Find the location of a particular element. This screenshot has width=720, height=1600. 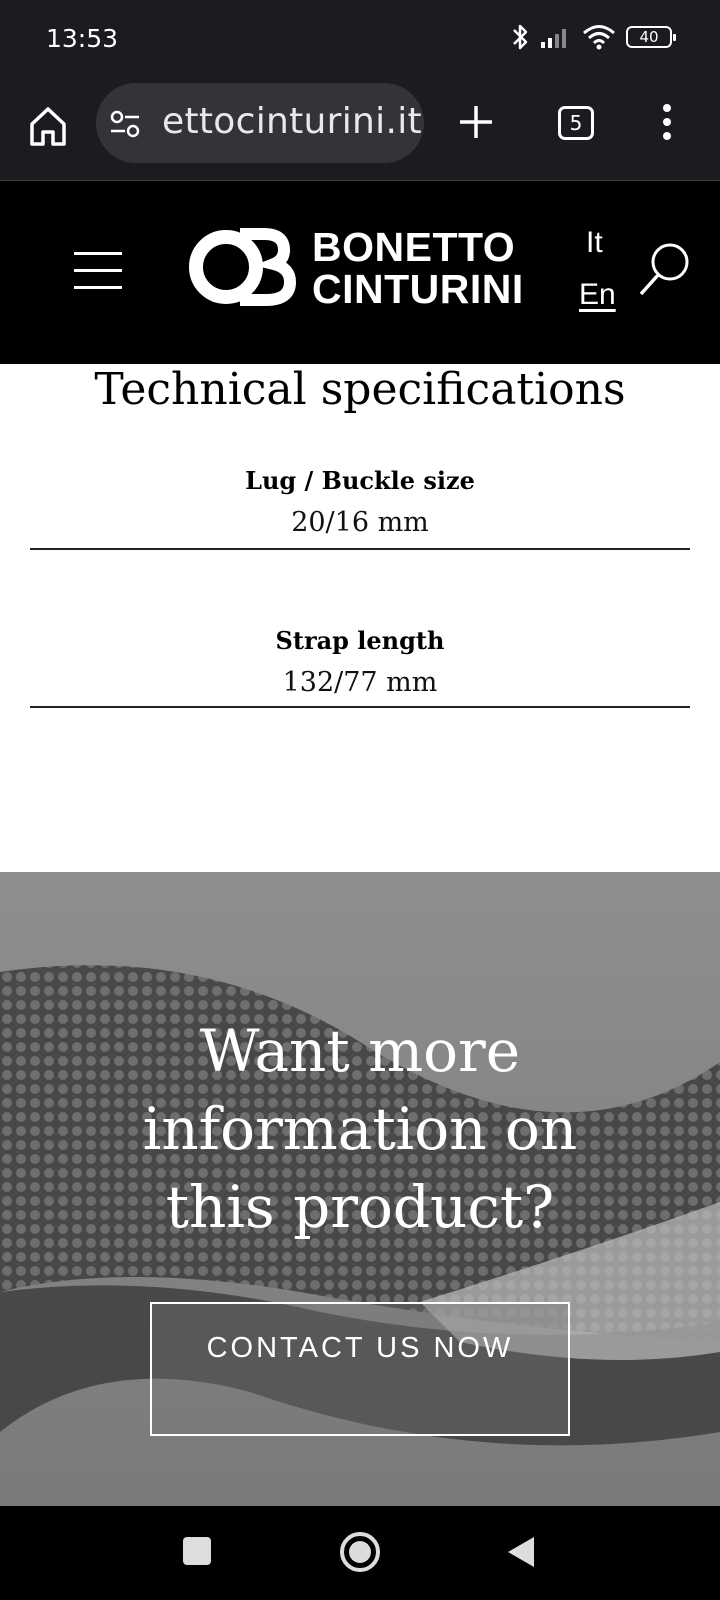

browser-toolbar: ettocinturini.it 5 is located at coordinates (360, 129).